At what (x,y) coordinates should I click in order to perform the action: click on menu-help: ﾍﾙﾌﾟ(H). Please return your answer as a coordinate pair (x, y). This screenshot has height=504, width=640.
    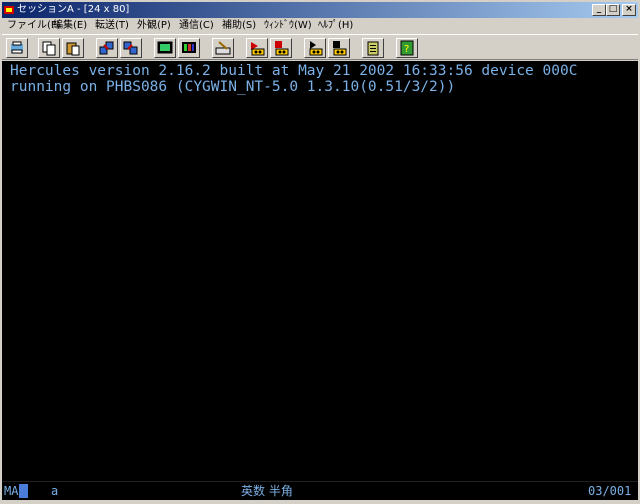
    Looking at the image, I should click on (335, 25).